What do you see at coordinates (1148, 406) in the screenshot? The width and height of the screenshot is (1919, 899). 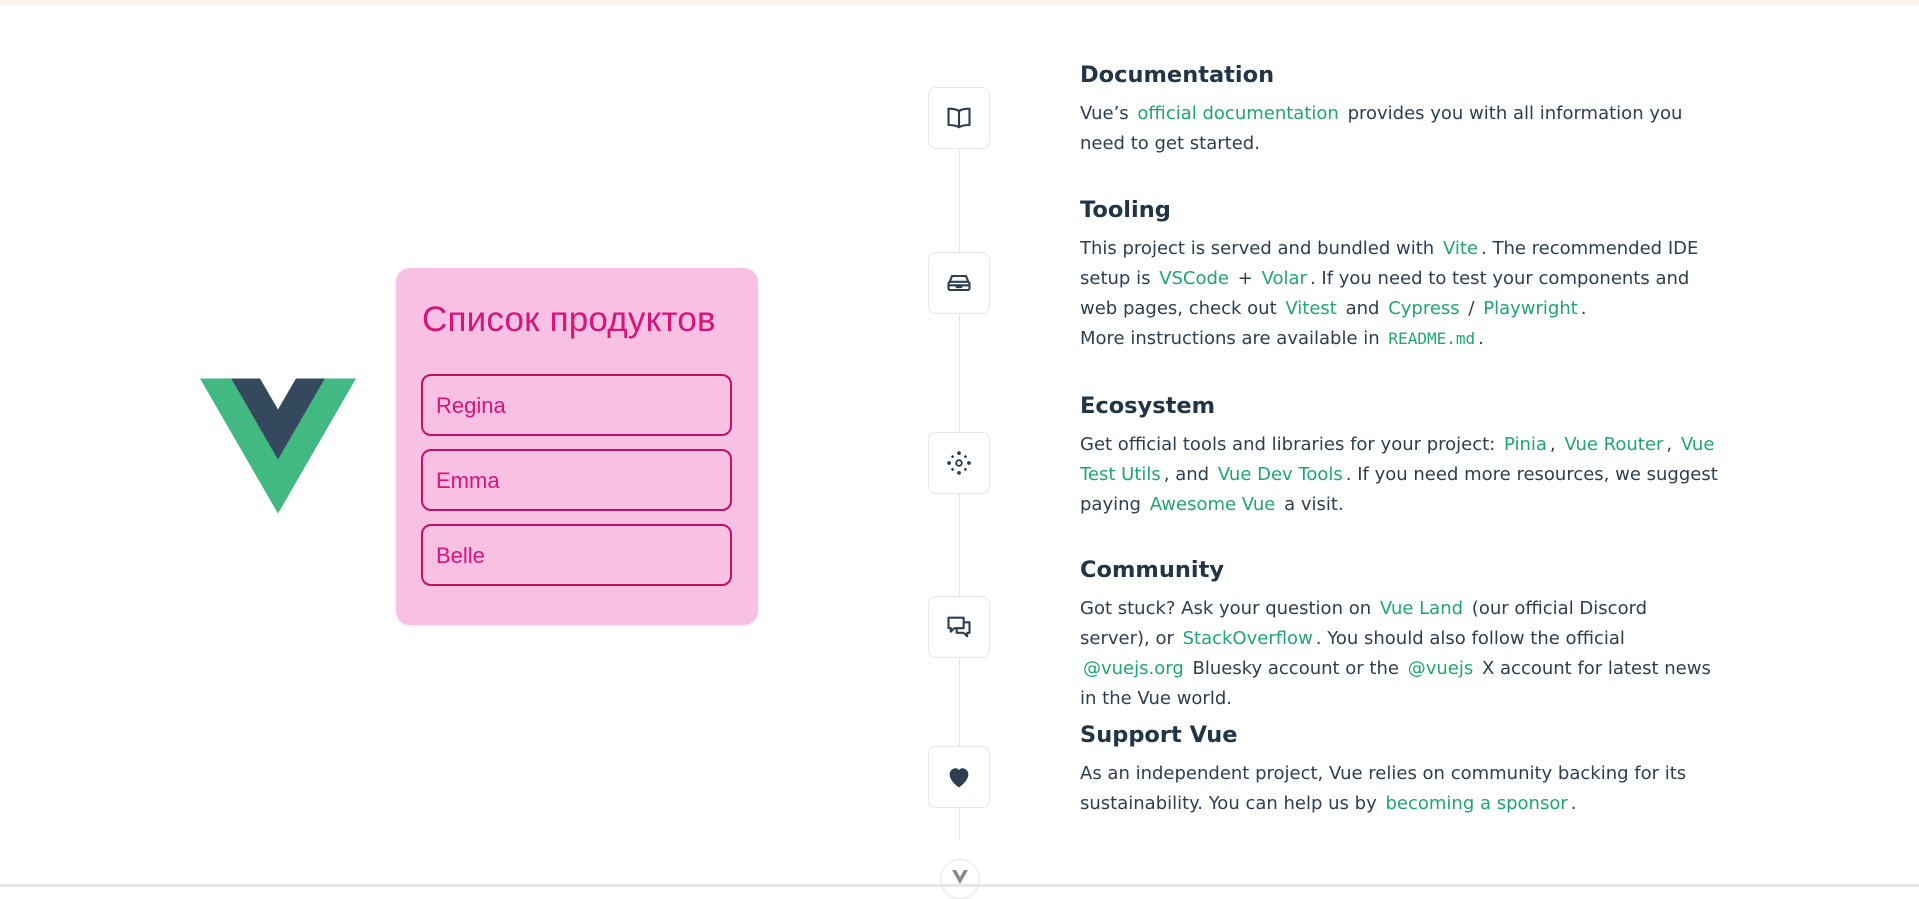 I see `ecosystem-title: Ecosystem` at bounding box center [1148, 406].